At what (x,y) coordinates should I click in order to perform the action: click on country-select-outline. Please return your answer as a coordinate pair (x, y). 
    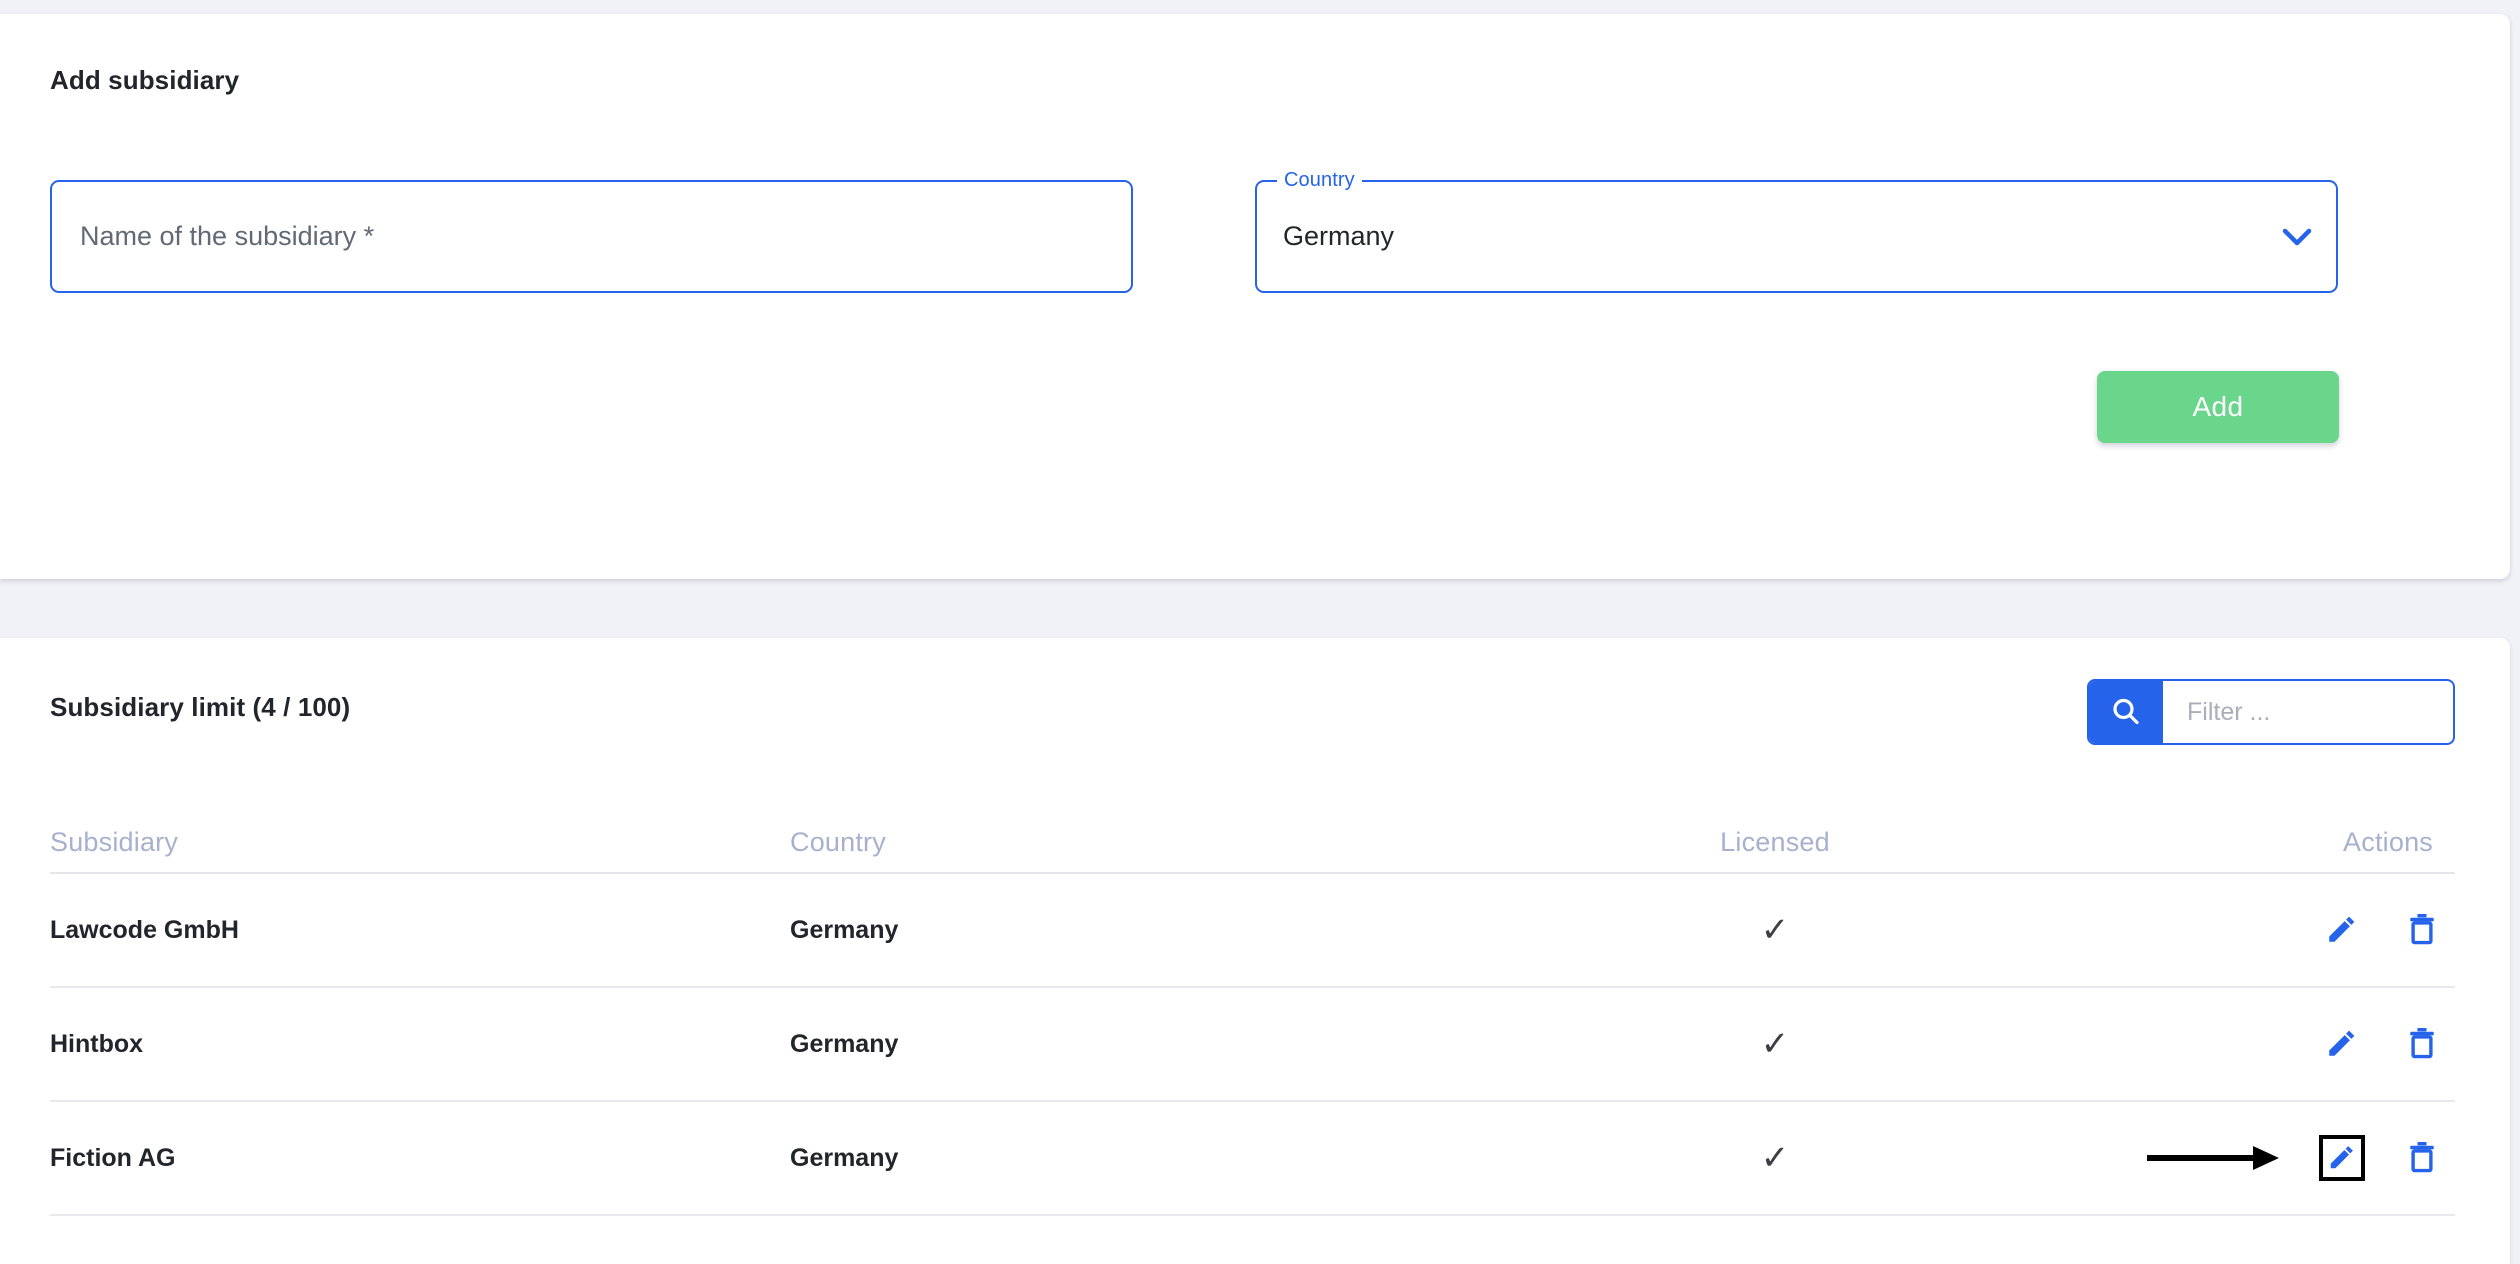
    Looking at the image, I should click on (1796, 236).